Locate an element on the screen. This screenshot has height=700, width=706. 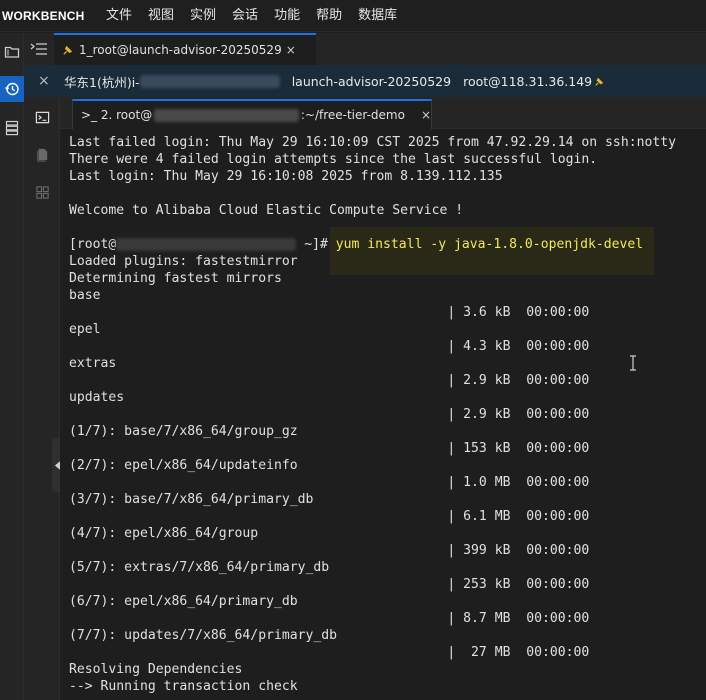
terminal-tab: >_ 2. root@ :~/free-tier-demo × is located at coordinates (252, 114).